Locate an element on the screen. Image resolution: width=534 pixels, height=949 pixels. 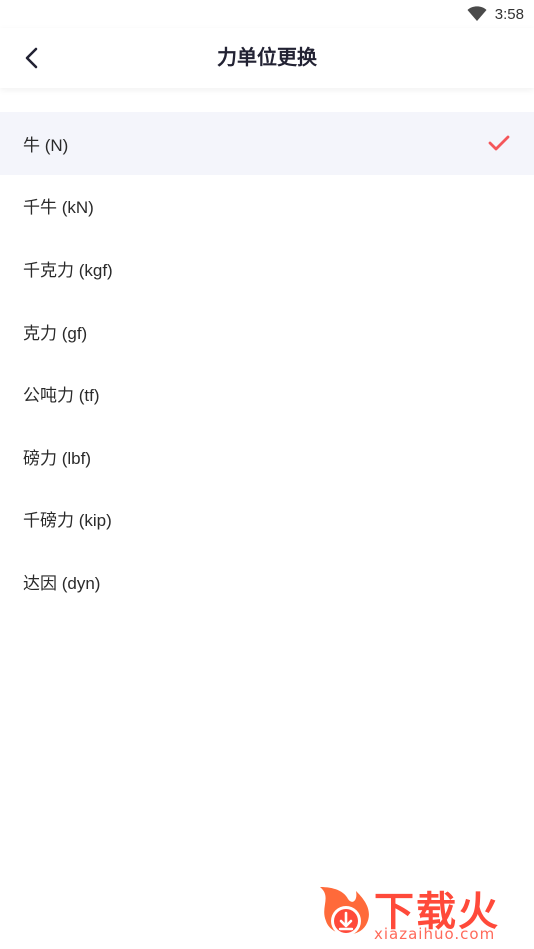
unit-label: 达因 (dyn) is located at coordinates (62, 583).